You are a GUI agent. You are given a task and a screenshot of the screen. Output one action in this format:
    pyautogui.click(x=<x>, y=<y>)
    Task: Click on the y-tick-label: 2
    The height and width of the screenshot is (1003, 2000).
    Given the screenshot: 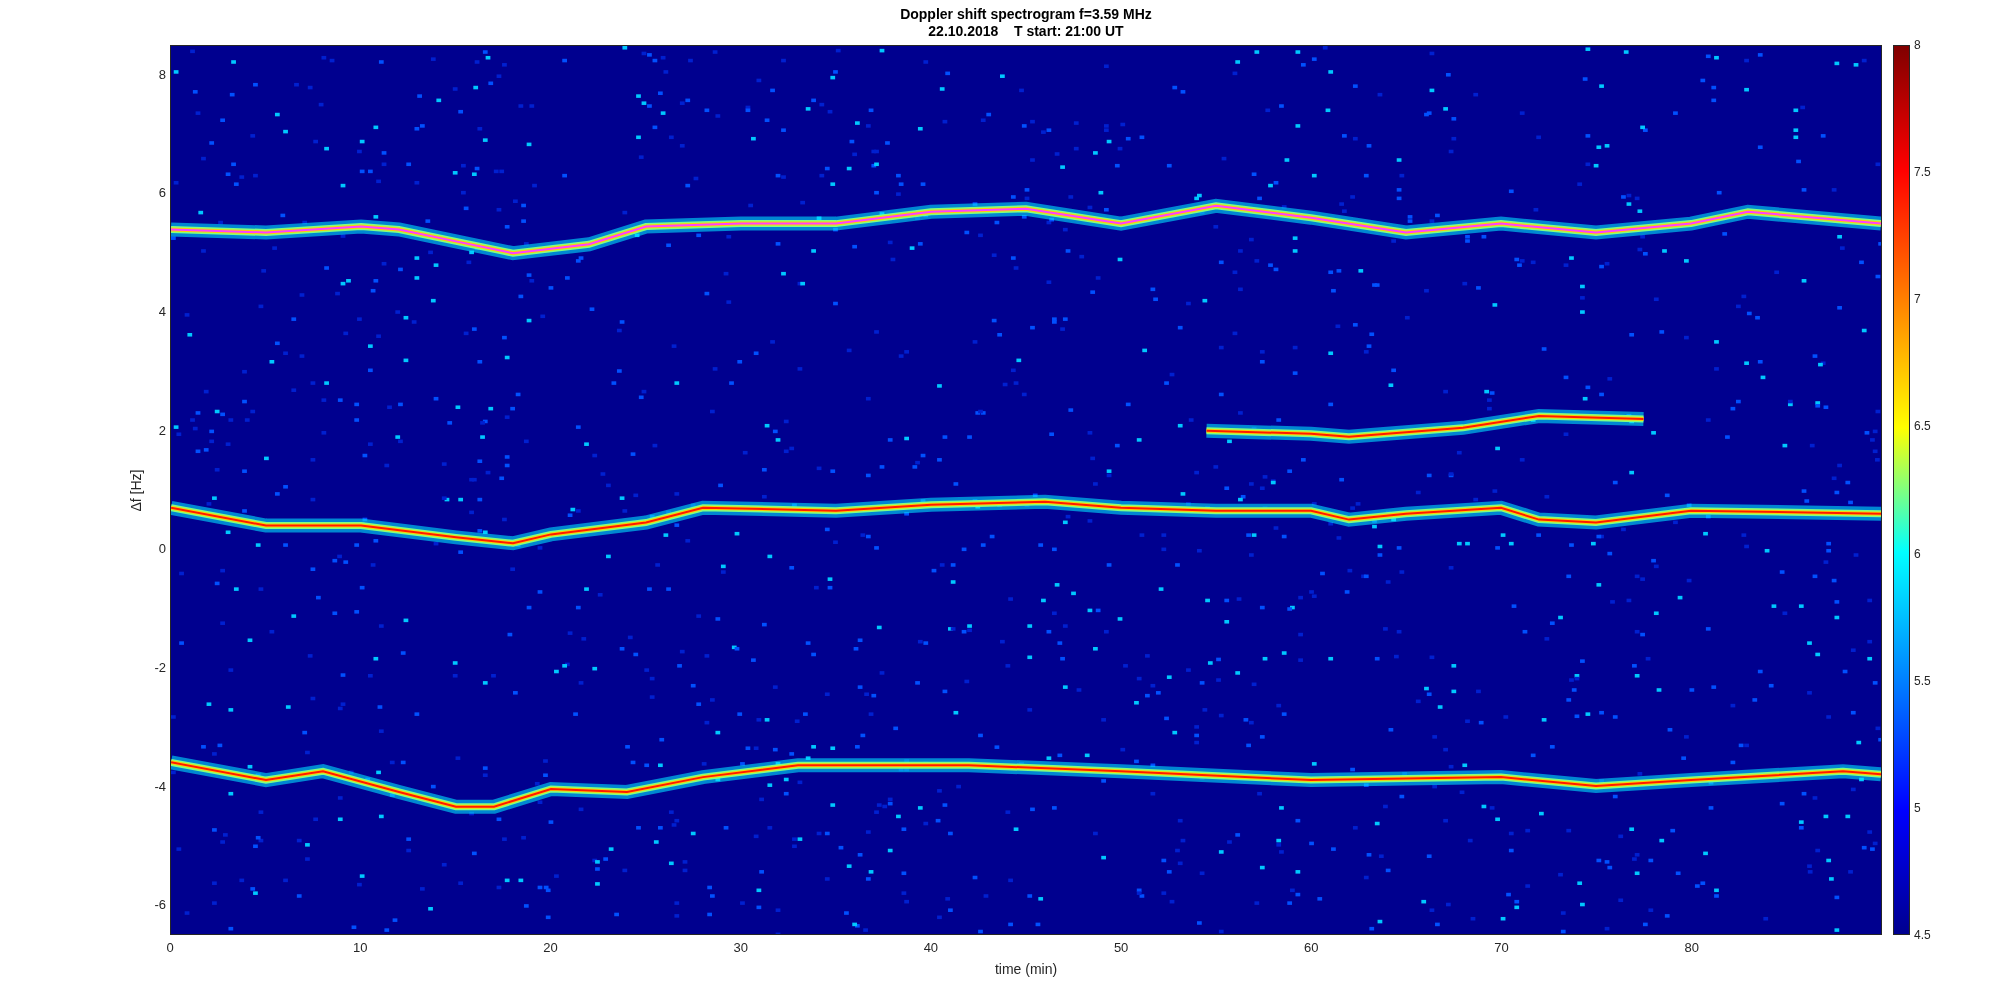 What is the action you would take?
    pyautogui.click(x=162, y=430)
    